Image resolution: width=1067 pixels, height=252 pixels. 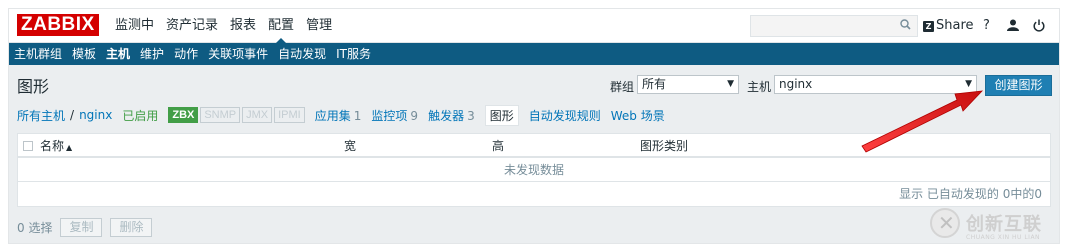 I want to click on annotation-arrow-icon, so click(x=922, y=121).